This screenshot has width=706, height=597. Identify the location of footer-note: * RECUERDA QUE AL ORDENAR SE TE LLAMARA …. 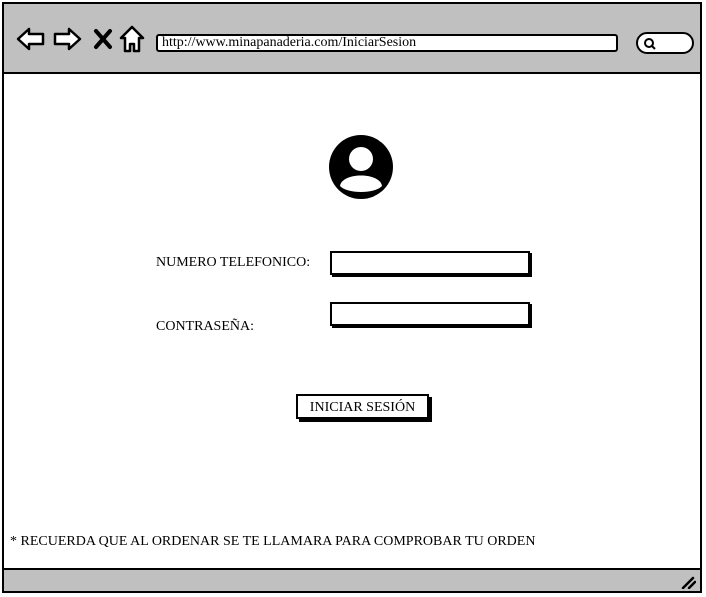
(273, 541).